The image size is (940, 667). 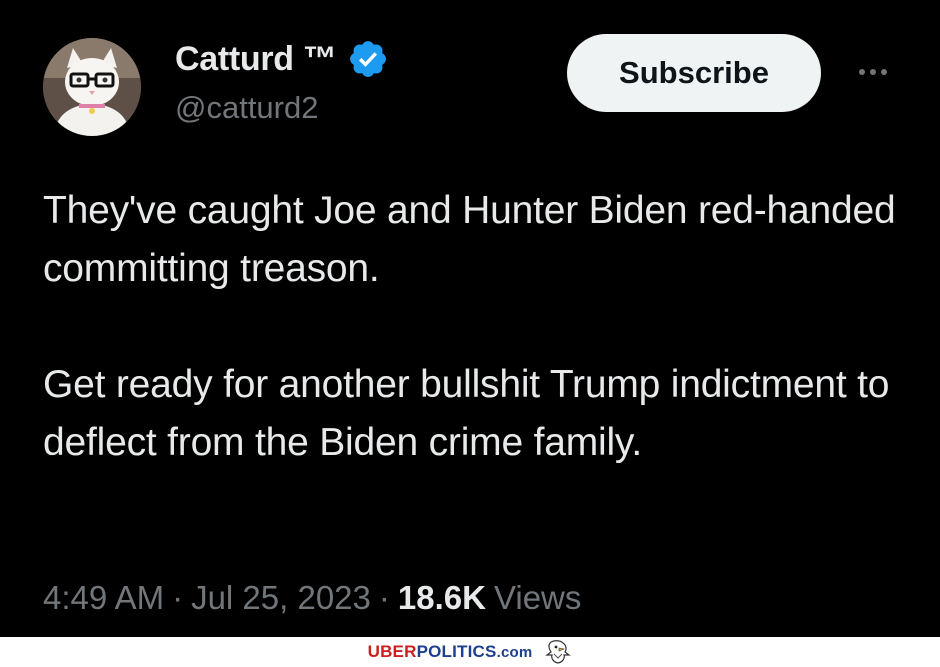 I want to click on avatar, so click(x=92, y=87).